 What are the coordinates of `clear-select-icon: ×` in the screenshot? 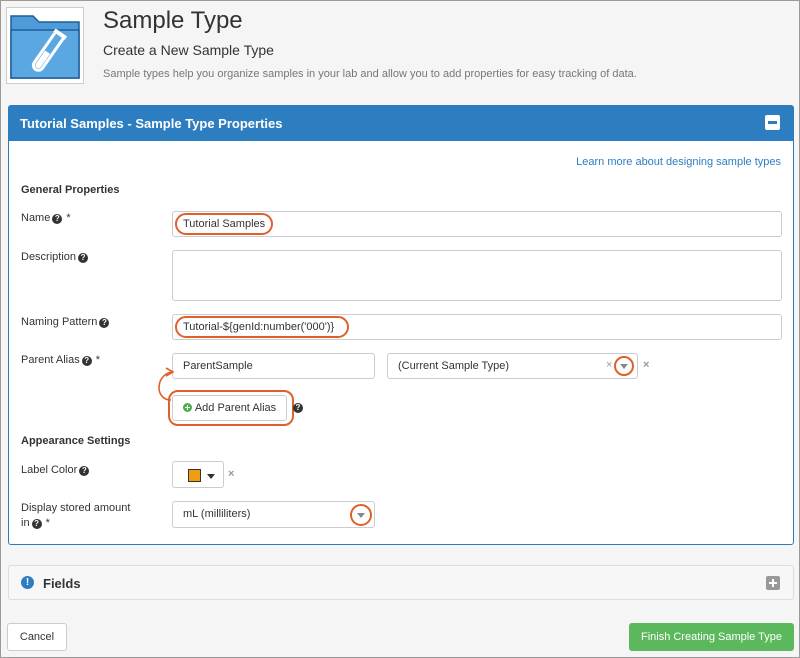 It's located at (609, 365).